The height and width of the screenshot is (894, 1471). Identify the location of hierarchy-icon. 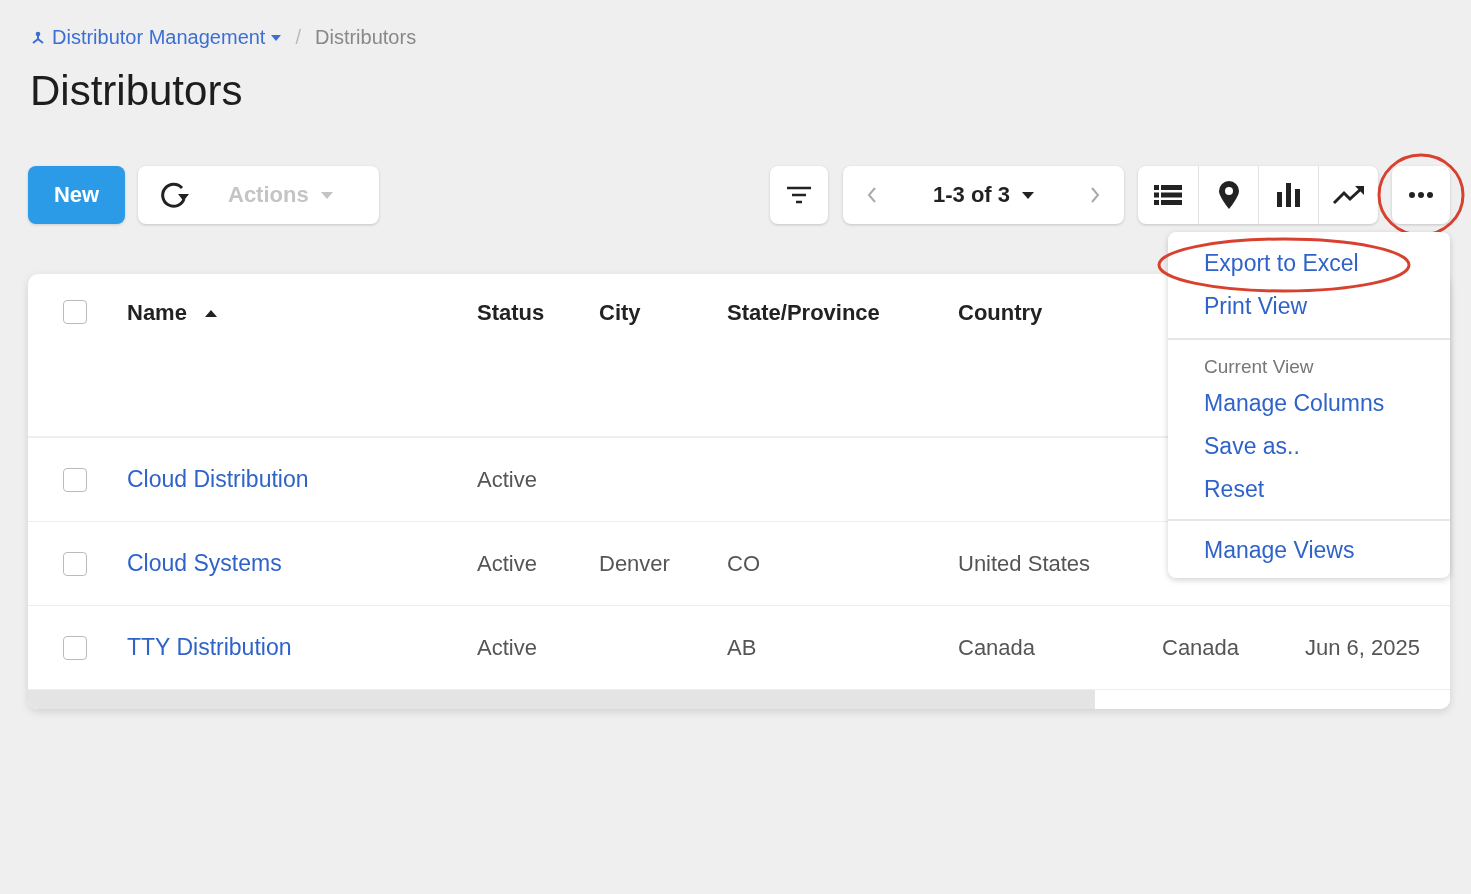
(38, 37).